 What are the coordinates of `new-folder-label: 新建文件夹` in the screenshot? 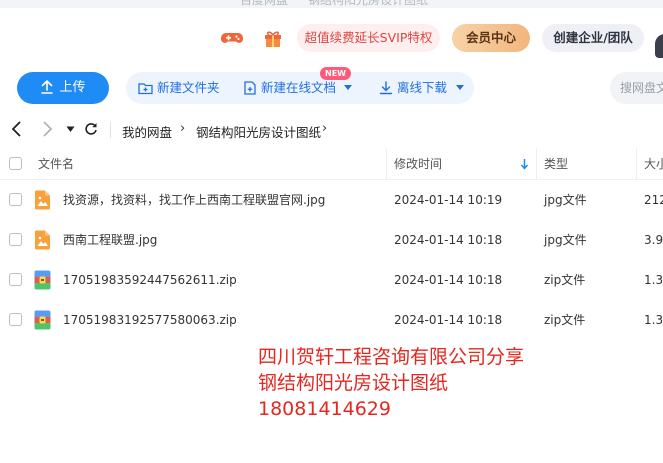 It's located at (188, 87).